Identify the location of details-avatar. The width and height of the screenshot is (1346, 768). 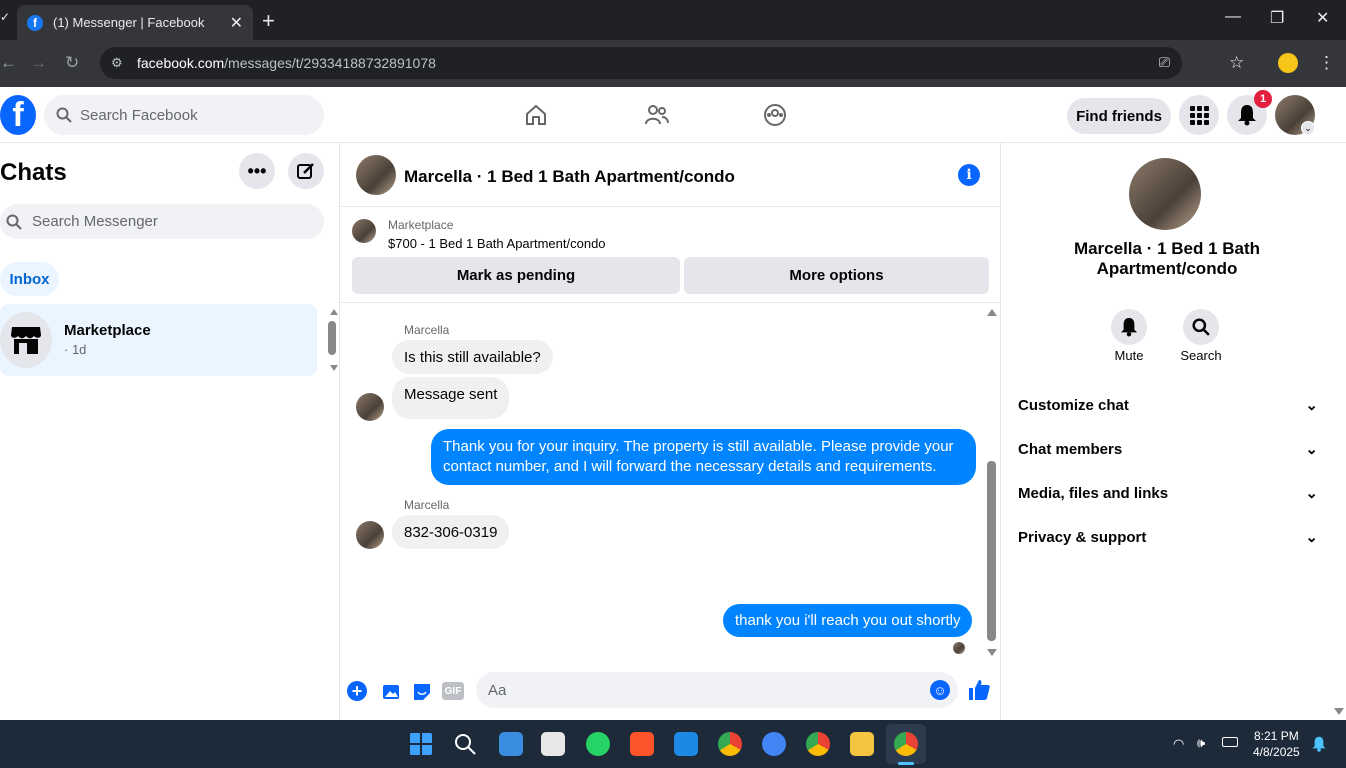
(1165, 194).